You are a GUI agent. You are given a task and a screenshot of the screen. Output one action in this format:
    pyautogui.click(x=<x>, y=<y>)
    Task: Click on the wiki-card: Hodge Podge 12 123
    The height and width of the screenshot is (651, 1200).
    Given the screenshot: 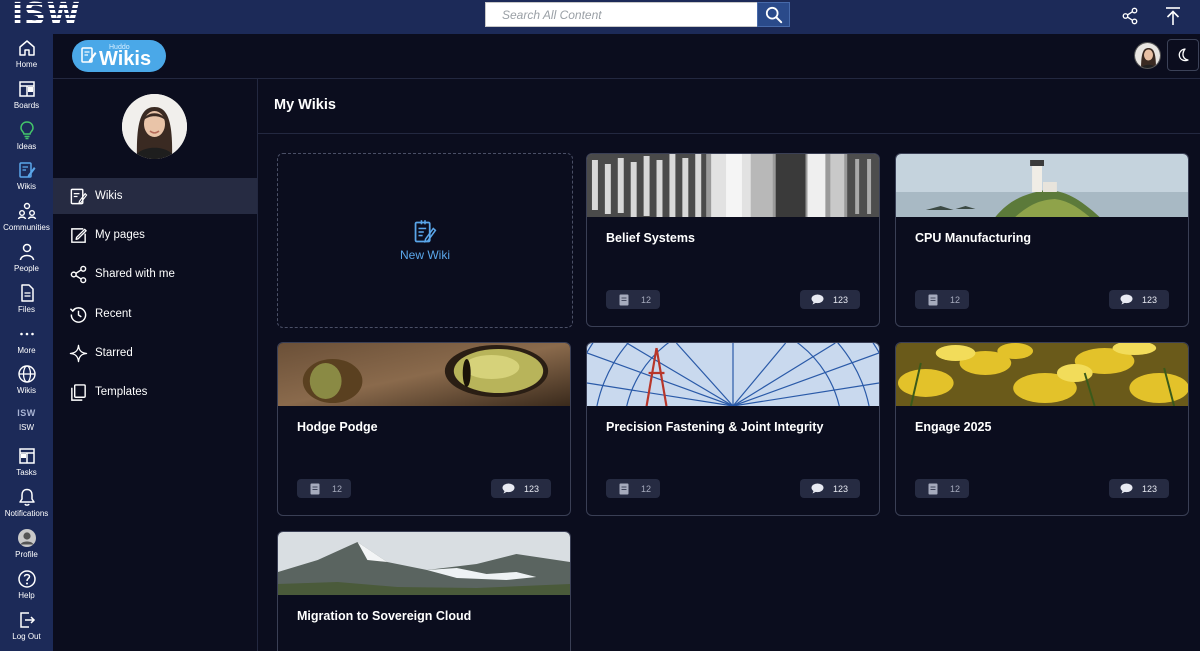 What is the action you would take?
    pyautogui.click(x=424, y=429)
    